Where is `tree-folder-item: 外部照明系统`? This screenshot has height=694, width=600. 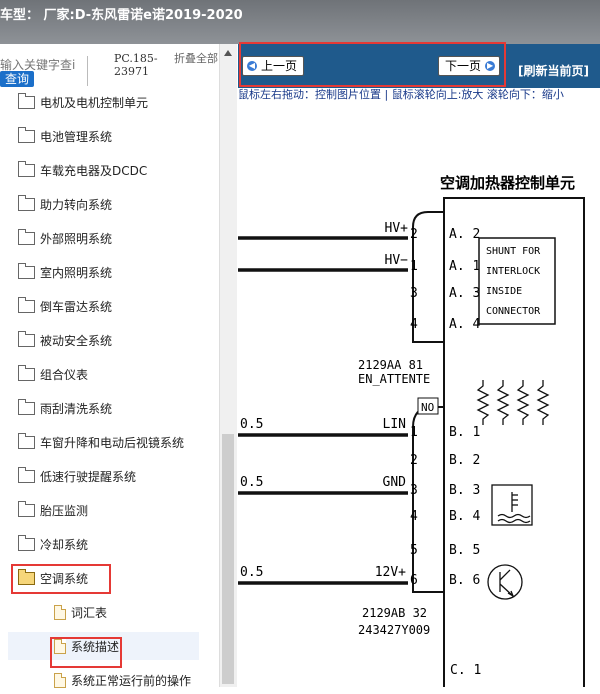
tree-folder-item: 外部照明系统 is located at coordinates (65, 238).